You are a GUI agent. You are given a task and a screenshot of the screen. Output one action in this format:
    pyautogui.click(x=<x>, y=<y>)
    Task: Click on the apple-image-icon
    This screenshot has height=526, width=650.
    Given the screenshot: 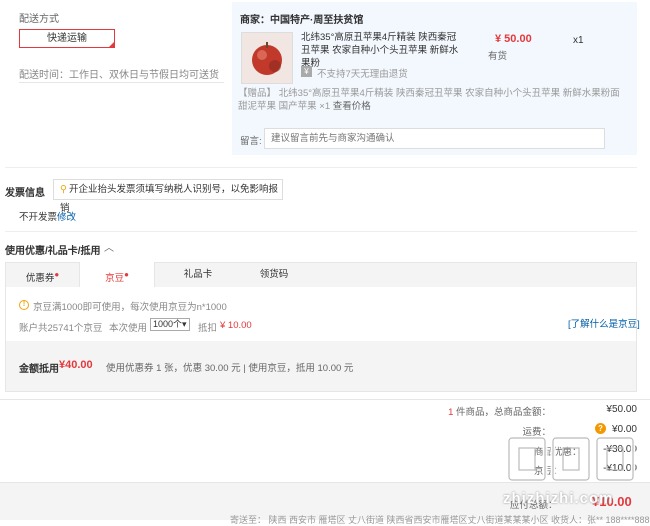 What is the action you would take?
    pyautogui.click(x=267, y=58)
    